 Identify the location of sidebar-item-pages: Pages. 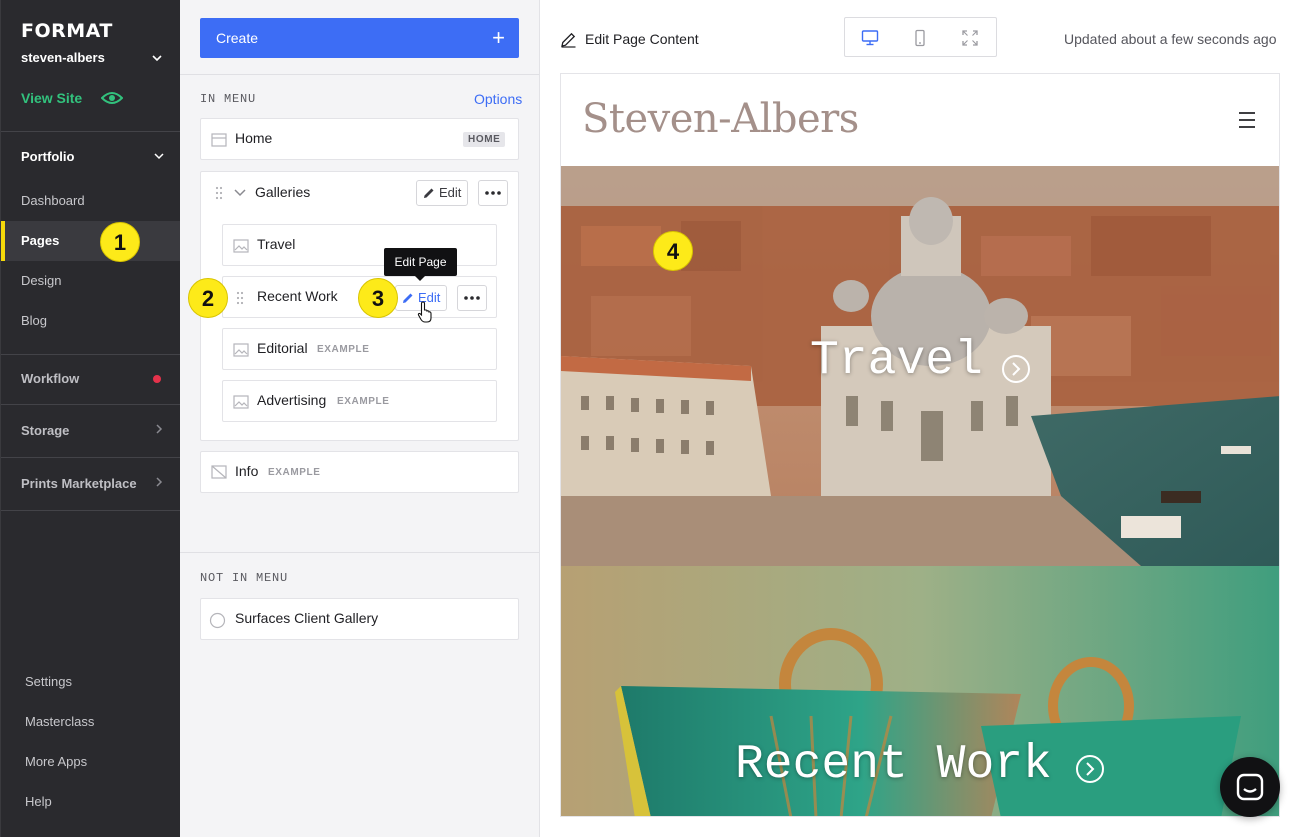
(91, 241).